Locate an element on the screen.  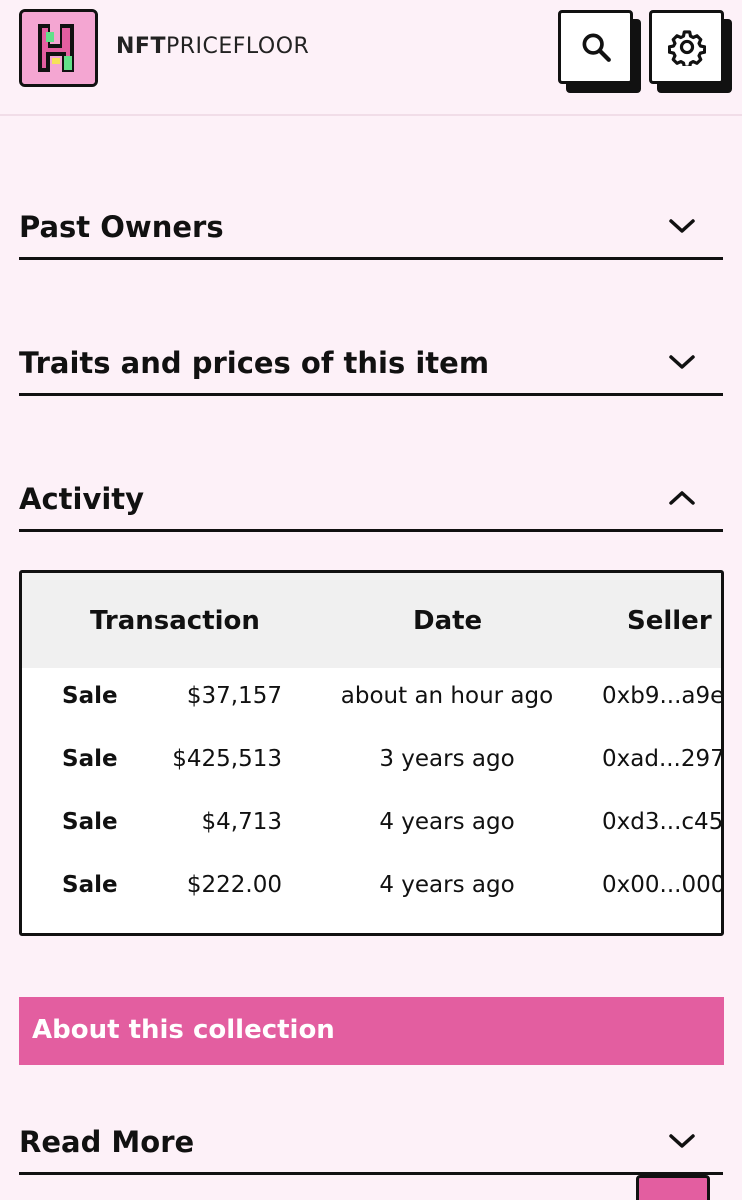
nftpricefloor-logo is located at coordinates (58, 48).